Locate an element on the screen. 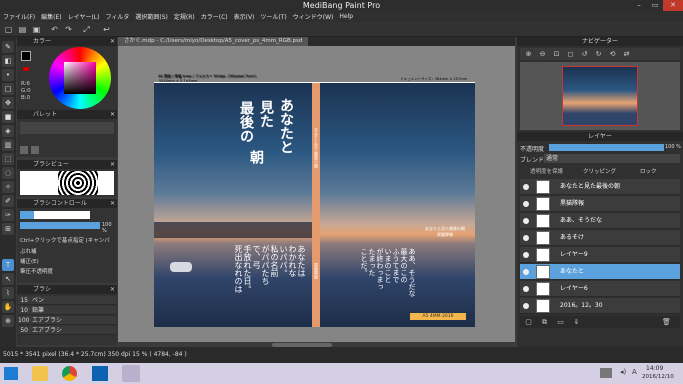 This screenshot has width=683, height=384. mail-icon is located at coordinates (100, 373).